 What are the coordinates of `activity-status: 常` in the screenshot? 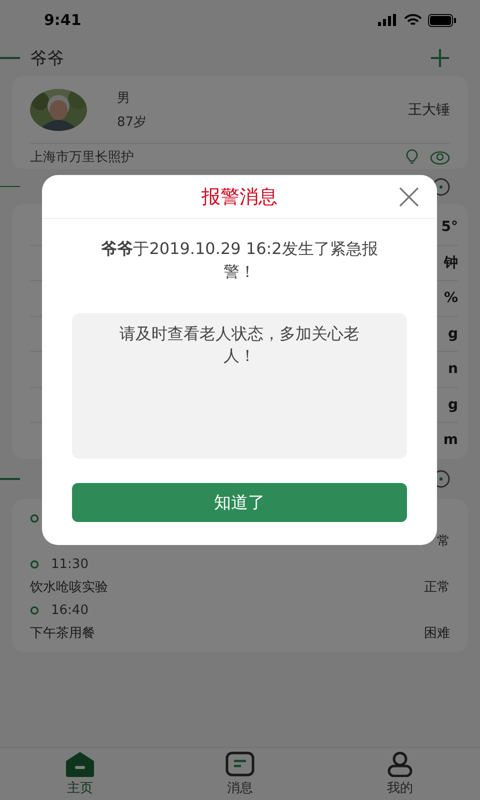 It's located at (443, 541).